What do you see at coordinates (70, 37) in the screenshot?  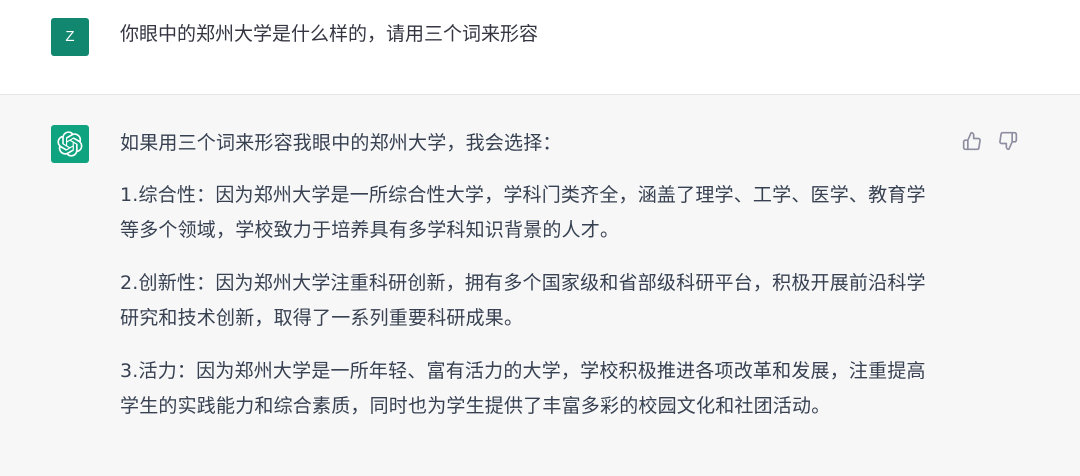 I see `user-avatar: Z` at bounding box center [70, 37].